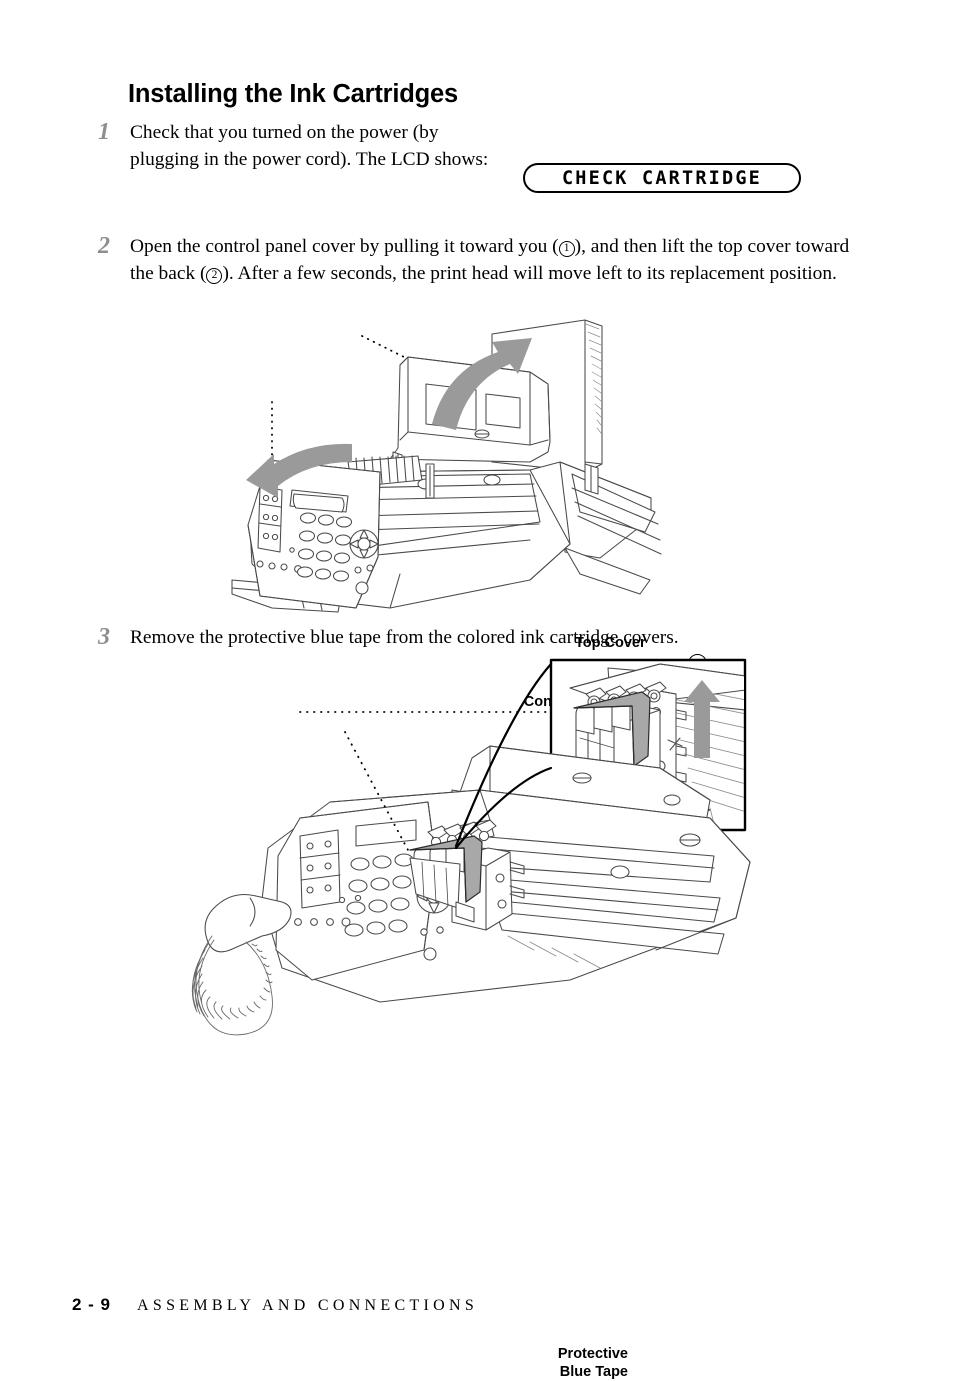 Image resolution: width=954 pixels, height=1381 pixels. Describe the element at coordinates (446, 466) in the screenshot. I see `figure-open-covers-drawing` at that location.